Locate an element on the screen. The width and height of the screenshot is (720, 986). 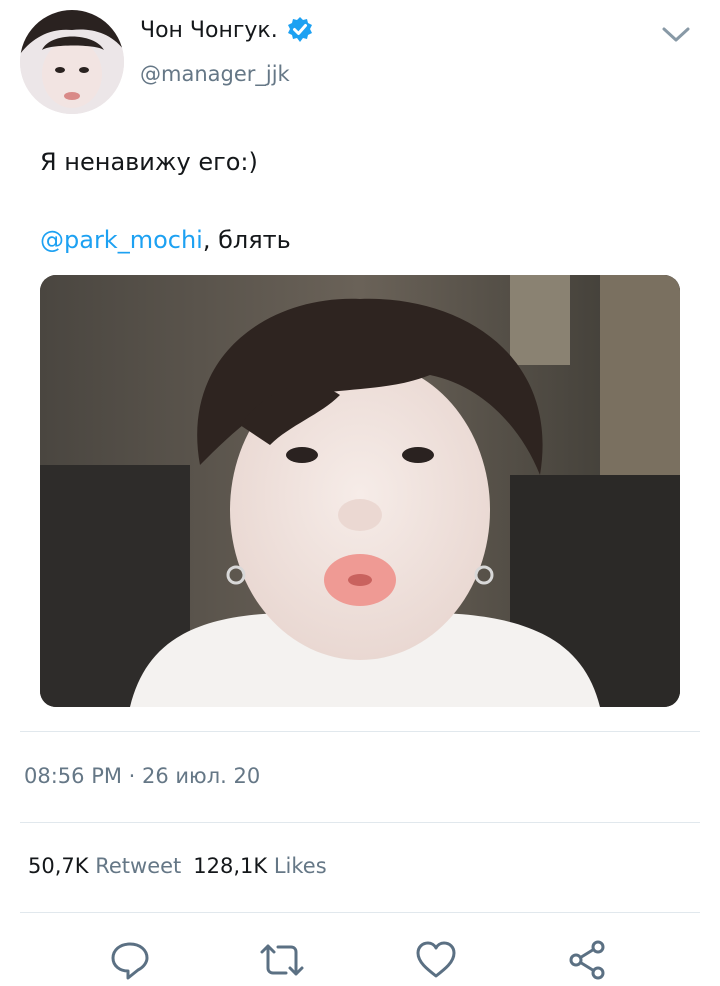
likes-label: Likes is located at coordinates (300, 866).